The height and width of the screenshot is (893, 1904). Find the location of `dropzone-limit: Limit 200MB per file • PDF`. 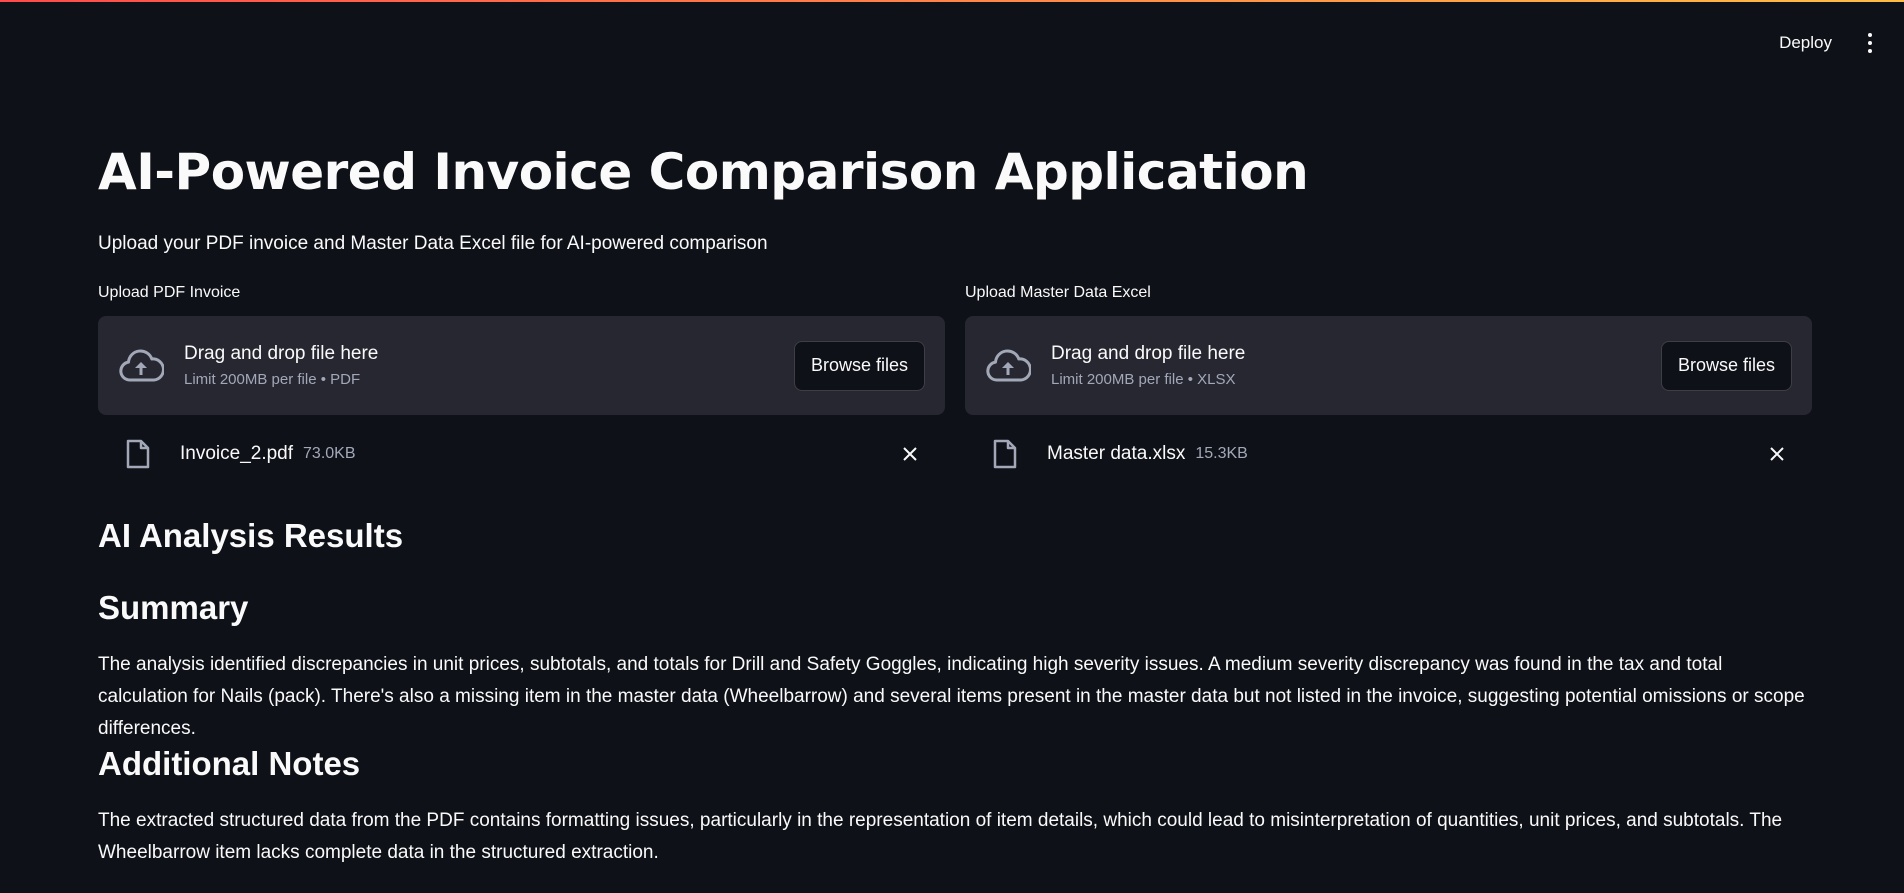

dropzone-limit: Limit 200MB per file • PDF is located at coordinates (272, 379).